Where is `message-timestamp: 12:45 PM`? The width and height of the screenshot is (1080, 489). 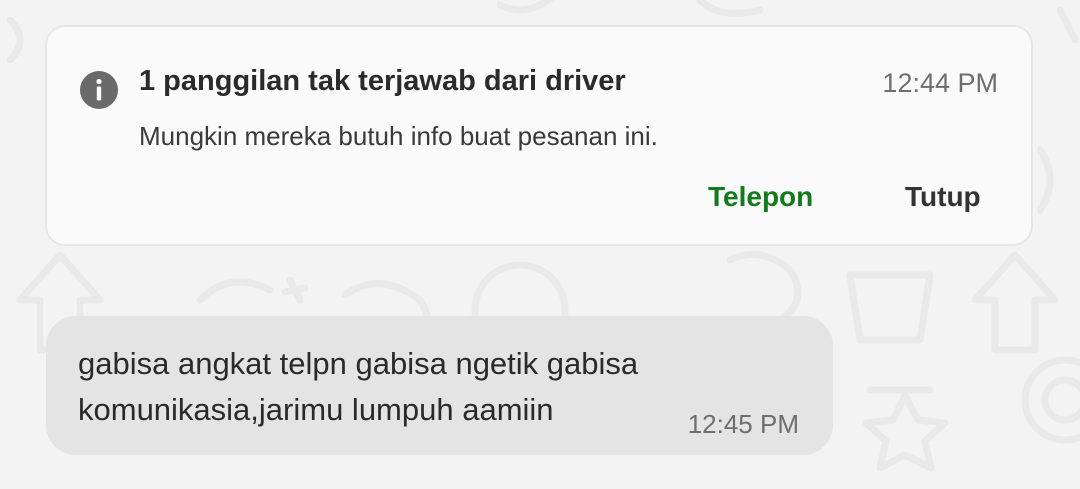
message-timestamp: 12:45 PM is located at coordinates (743, 424).